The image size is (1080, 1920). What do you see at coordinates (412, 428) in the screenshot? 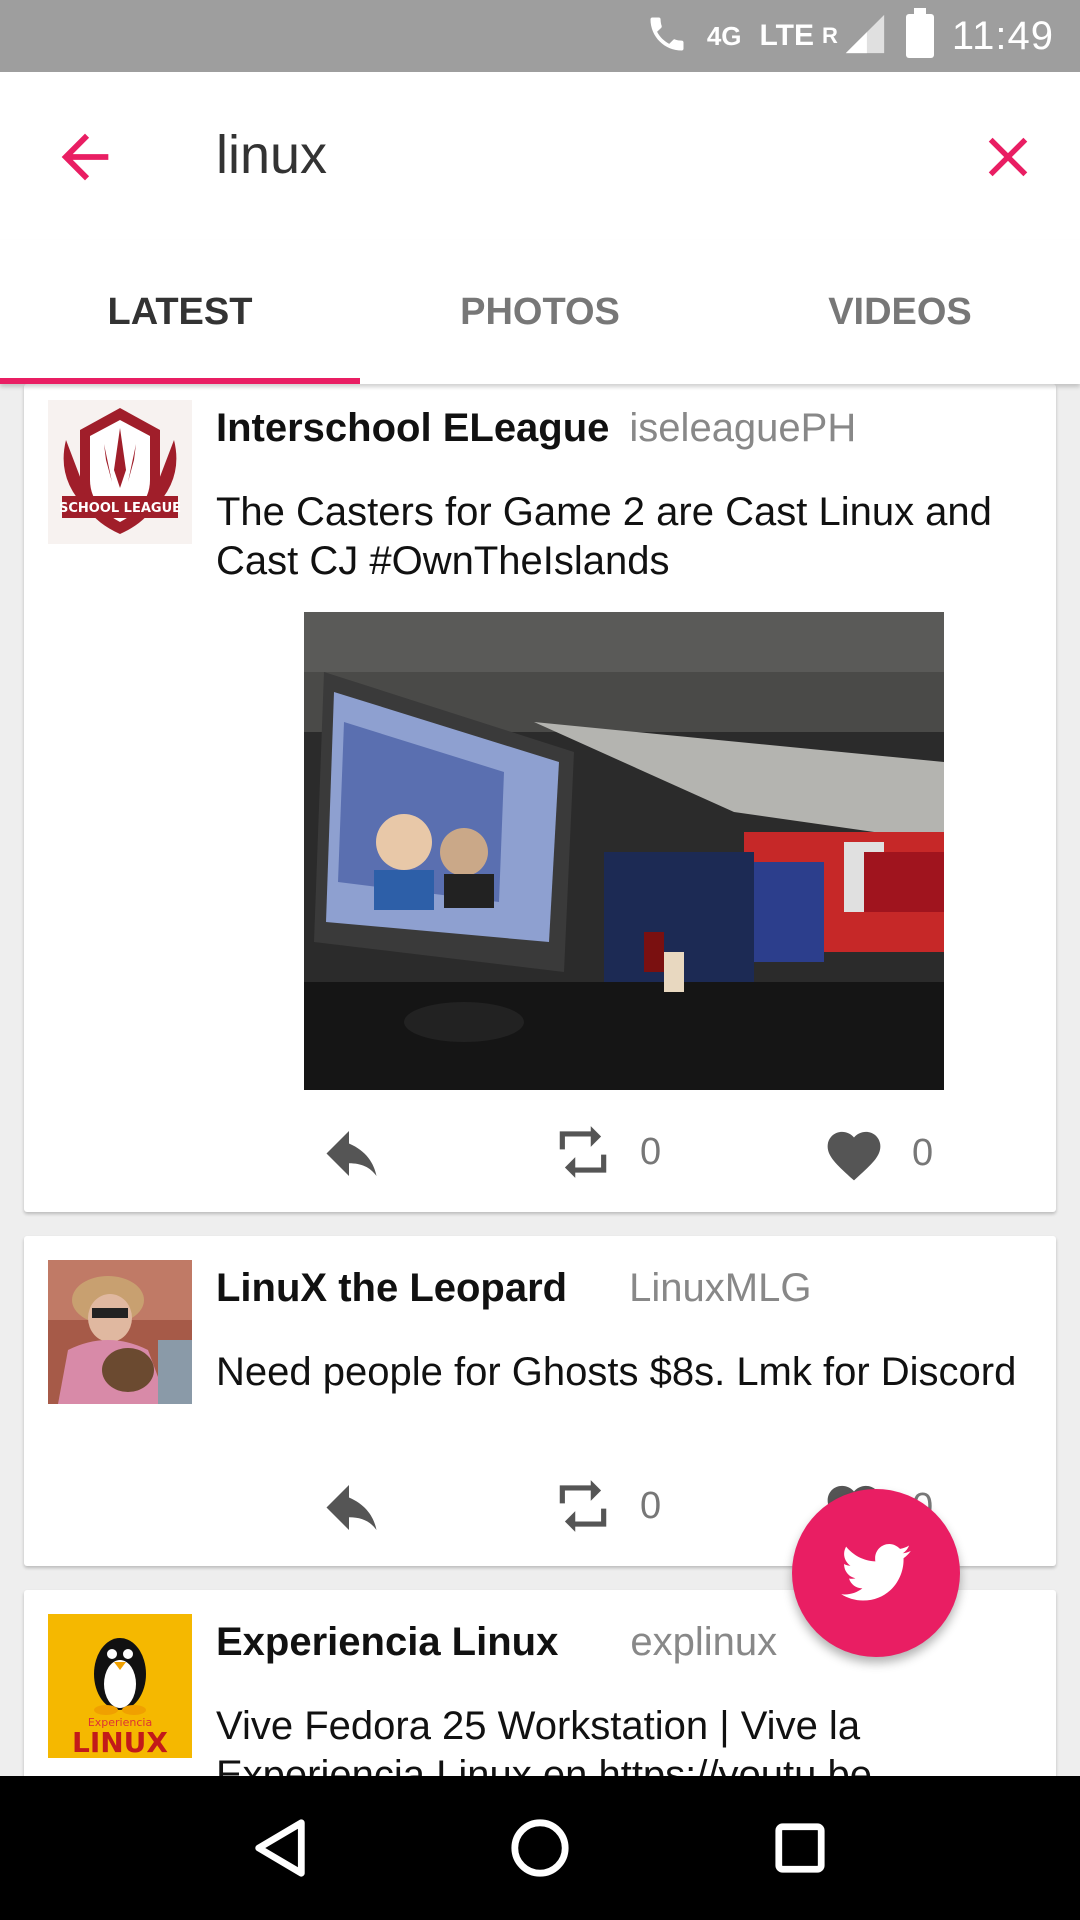
I see `user-name: Interschool ELeague` at bounding box center [412, 428].